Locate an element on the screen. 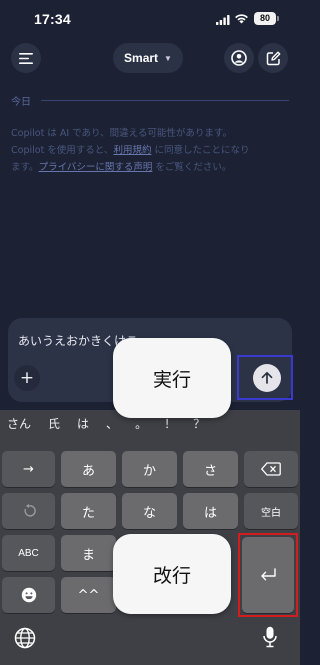 The height and width of the screenshot is (665, 320). plus-icon: + is located at coordinates (27, 378).